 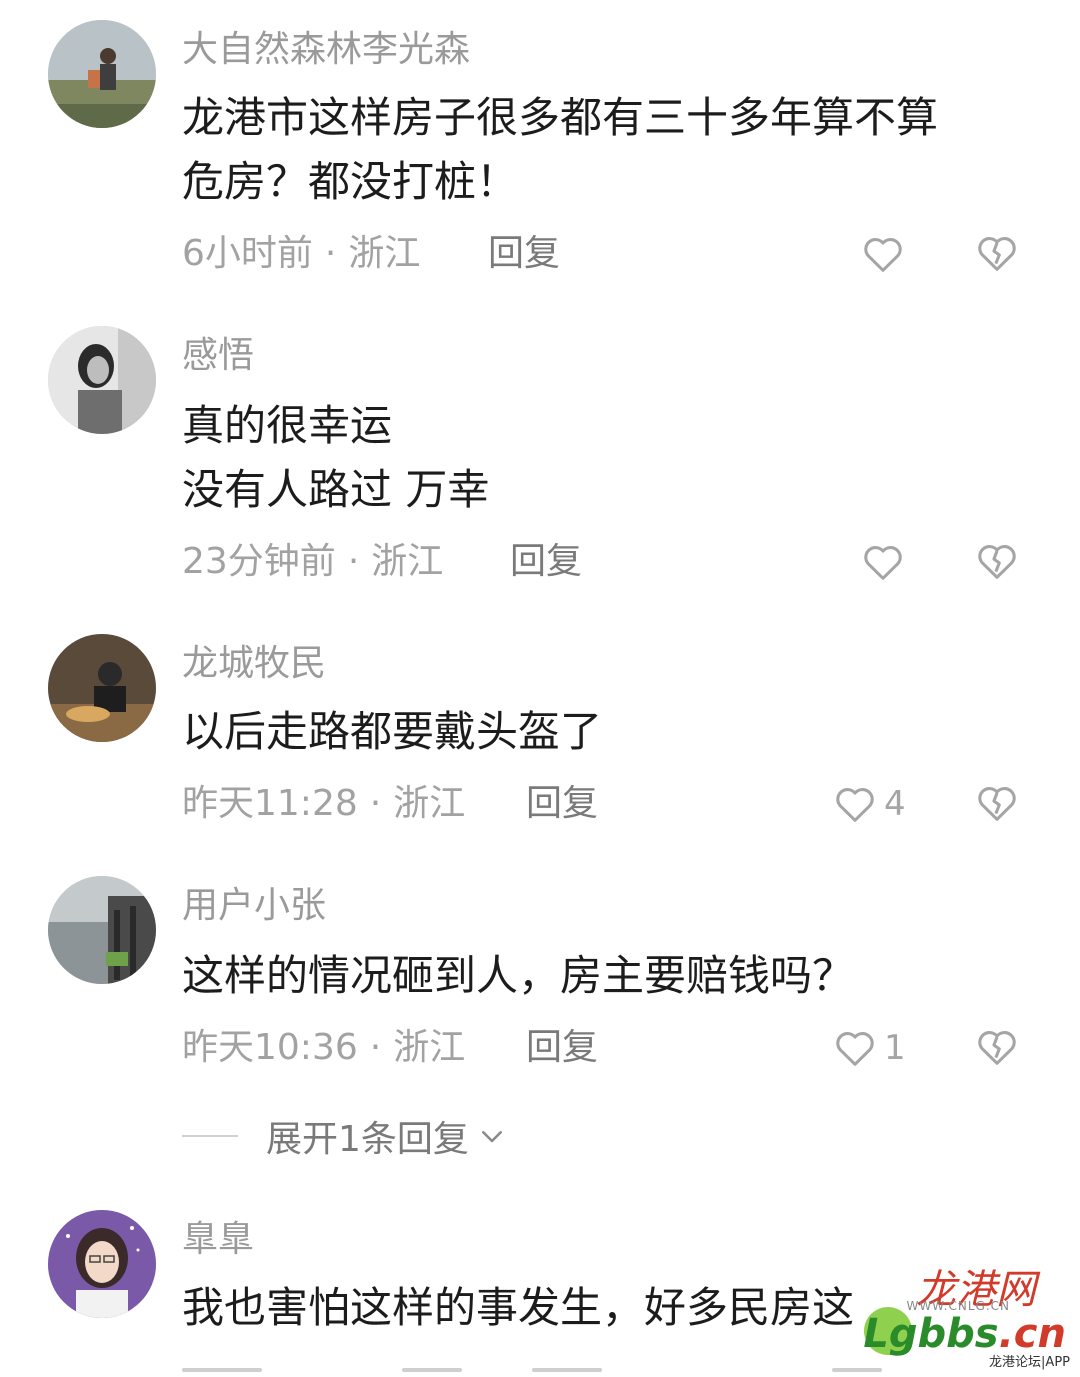 I want to click on comment-text: 龙港市这样房子很多都有三十多年算不算 危房？都没打桩！, so click(x=612, y=150).